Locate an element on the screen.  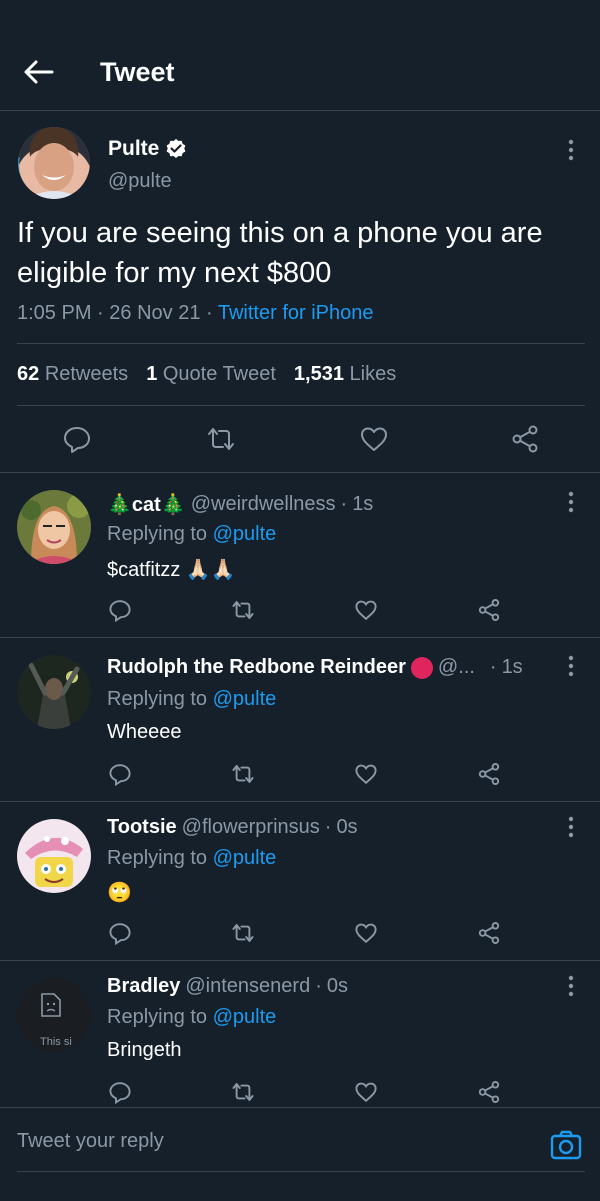
reply-author-name: Bradley is located at coordinates (143, 986).